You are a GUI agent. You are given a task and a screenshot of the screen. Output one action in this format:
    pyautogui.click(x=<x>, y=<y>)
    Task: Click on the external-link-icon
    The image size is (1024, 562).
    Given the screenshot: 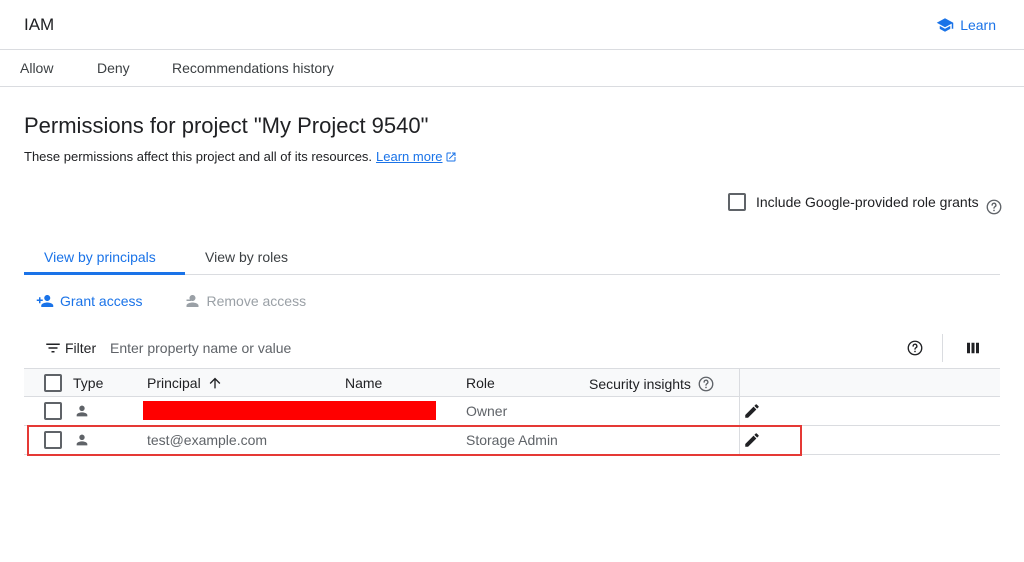 What is the action you would take?
    pyautogui.click(x=451, y=156)
    